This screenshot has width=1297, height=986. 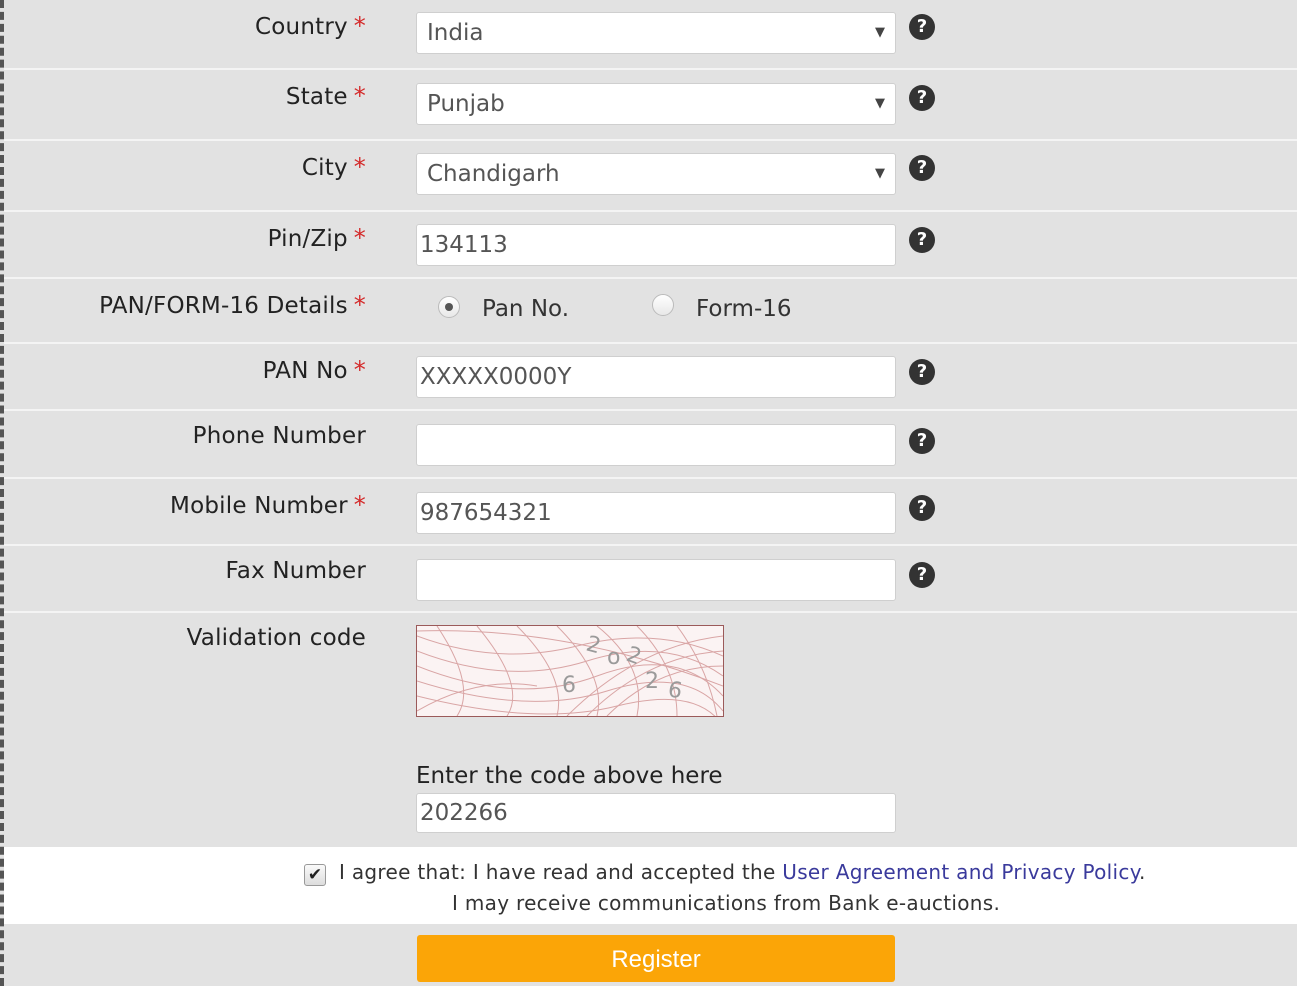 What do you see at coordinates (310, 26) in the screenshot?
I see `country-label: Country *` at bounding box center [310, 26].